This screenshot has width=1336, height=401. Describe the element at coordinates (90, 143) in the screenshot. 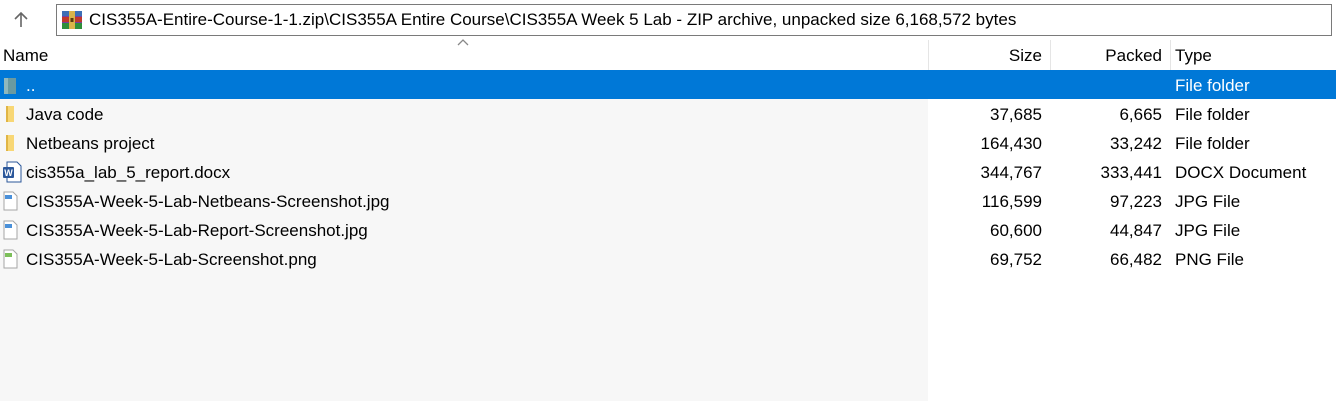

I see `file-name: Netbeans project` at that location.